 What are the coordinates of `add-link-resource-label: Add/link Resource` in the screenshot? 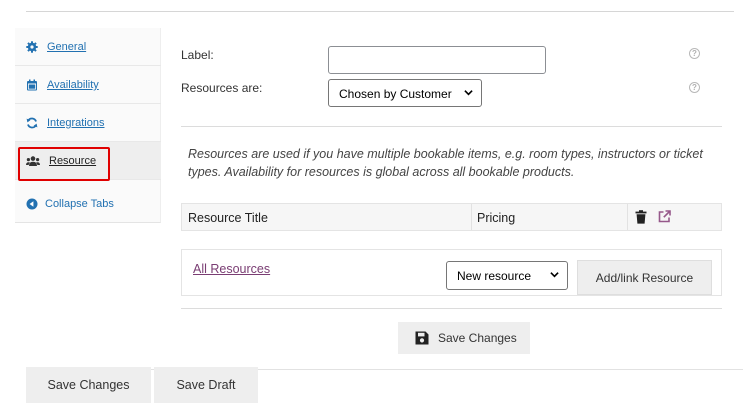 It's located at (644, 277).